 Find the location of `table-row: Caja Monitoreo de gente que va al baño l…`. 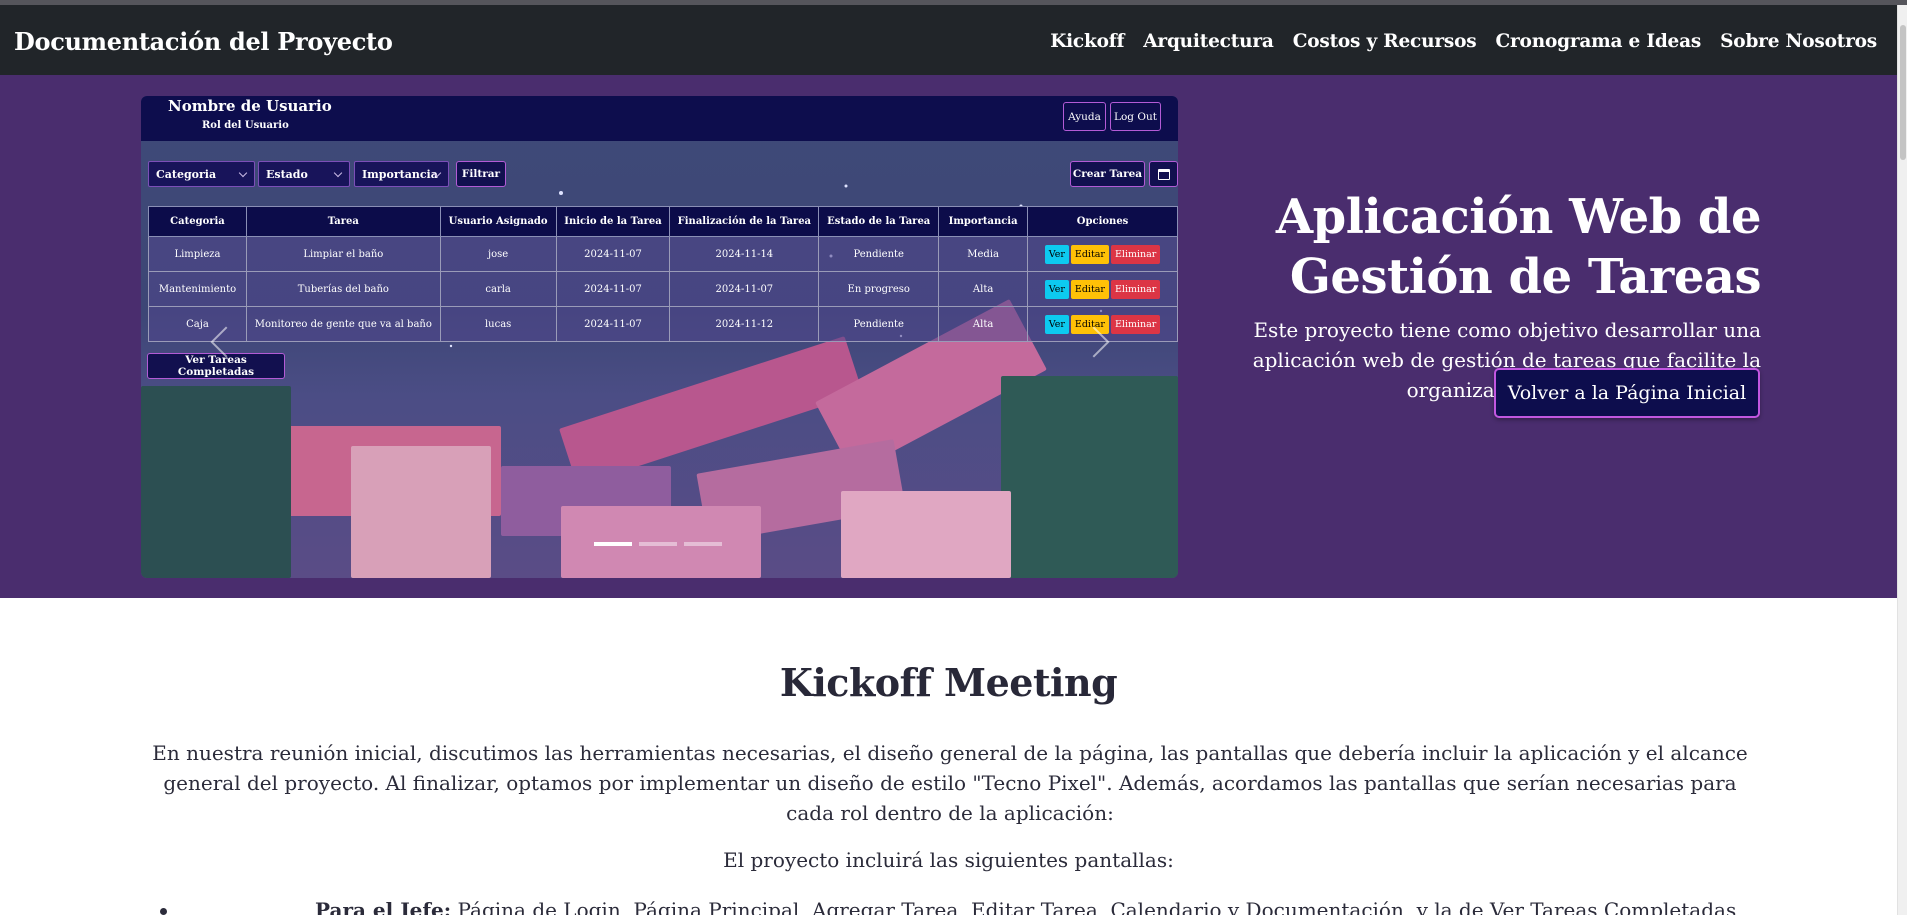

table-row: Caja Monitoreo de gente que va al baño l… is located at coordinates (663, 324).